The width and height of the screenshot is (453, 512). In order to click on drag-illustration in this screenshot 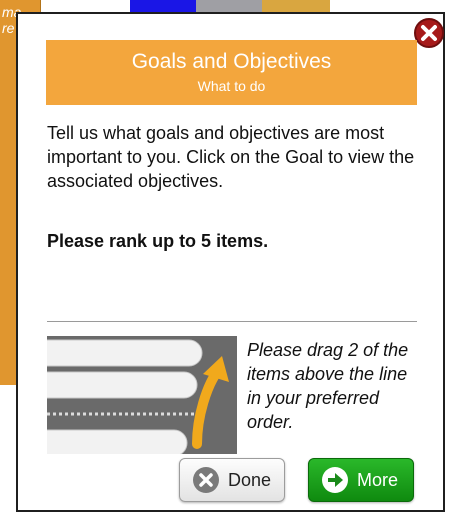, I will do `click(142, 395)`.